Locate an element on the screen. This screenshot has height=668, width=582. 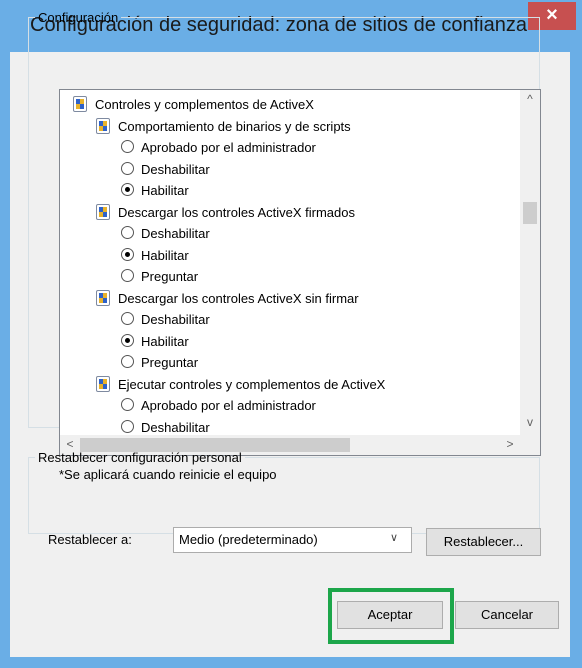
scroll-right-icon: > is located at coordinates (510, 444).